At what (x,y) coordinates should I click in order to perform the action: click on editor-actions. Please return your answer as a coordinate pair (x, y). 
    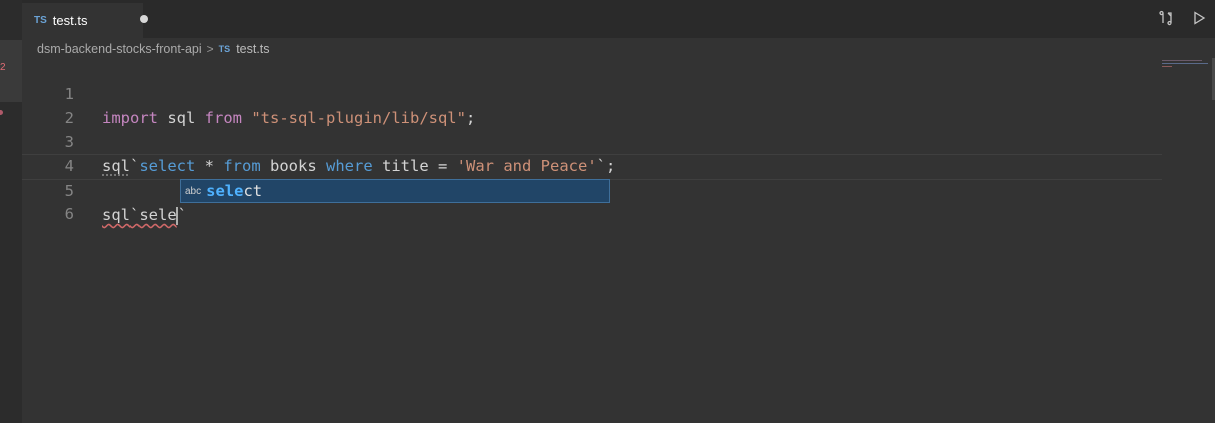
    Looking at the image, I should click on (1183, 18).